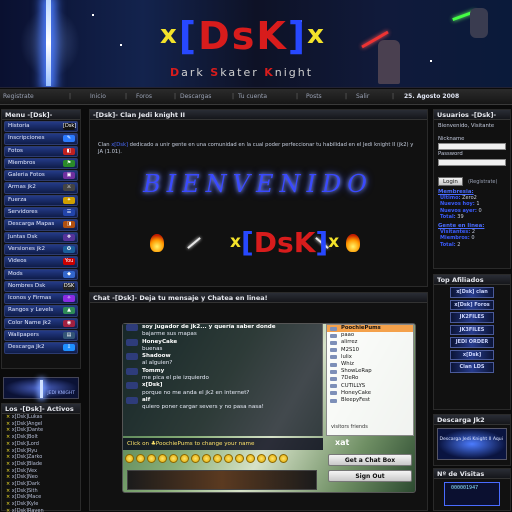  Describe the element at coordinates (41, 497) in the screenshot. I see `active-member: × x[Dsk]Mace` at that location.